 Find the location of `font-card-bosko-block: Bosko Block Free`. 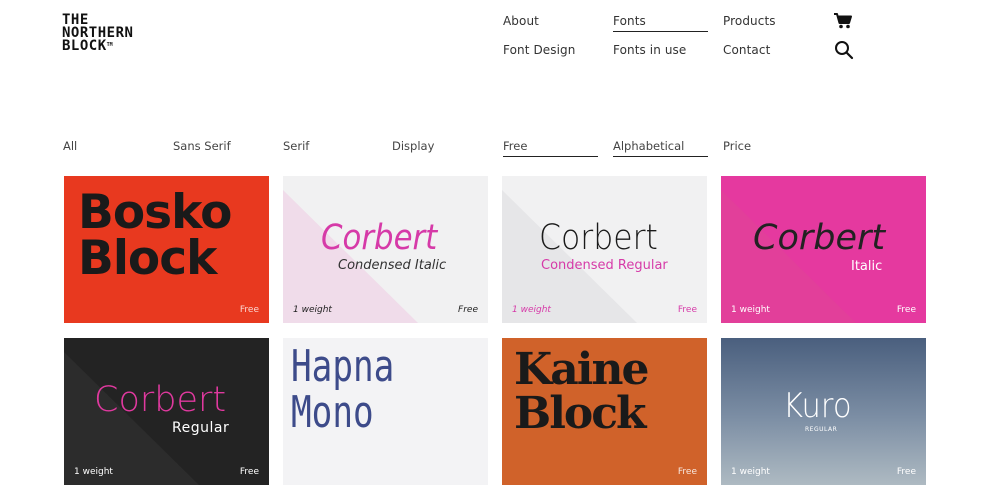

font-card-bosko-block: Bosko Block Free is located at coordinates (166, 249).